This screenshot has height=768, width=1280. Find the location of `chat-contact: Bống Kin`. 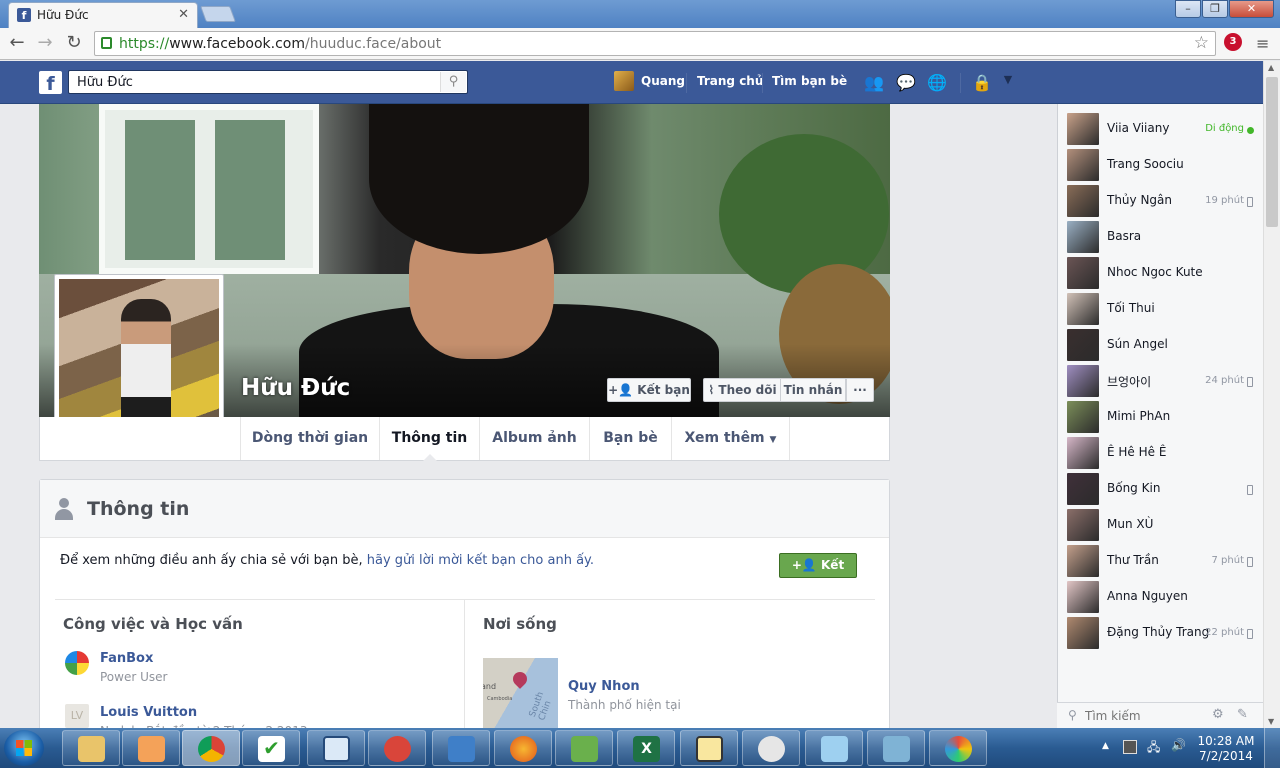

chat-contact: Bống Kin is located at coordinates (1161, 488).